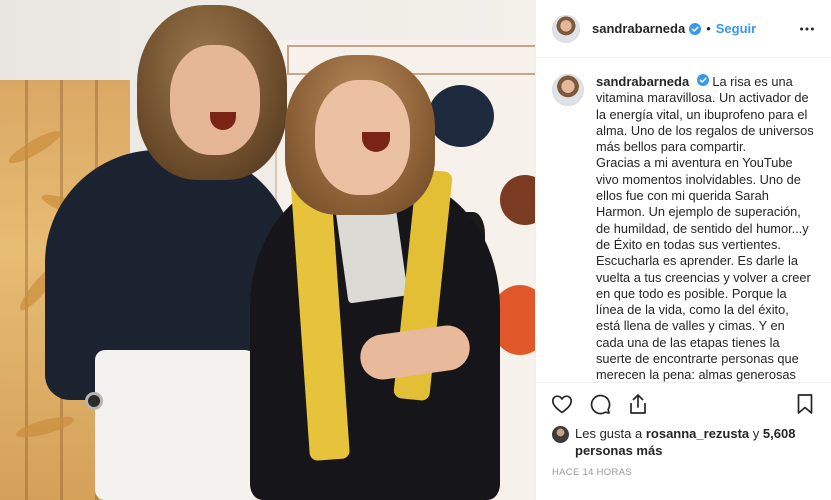 The height and width of the screenshot is (500, 831). Describe the element at coordinates (683, 468) in the screenshot. I see `post-timestamp: HACE 14 HORAS` at that location.